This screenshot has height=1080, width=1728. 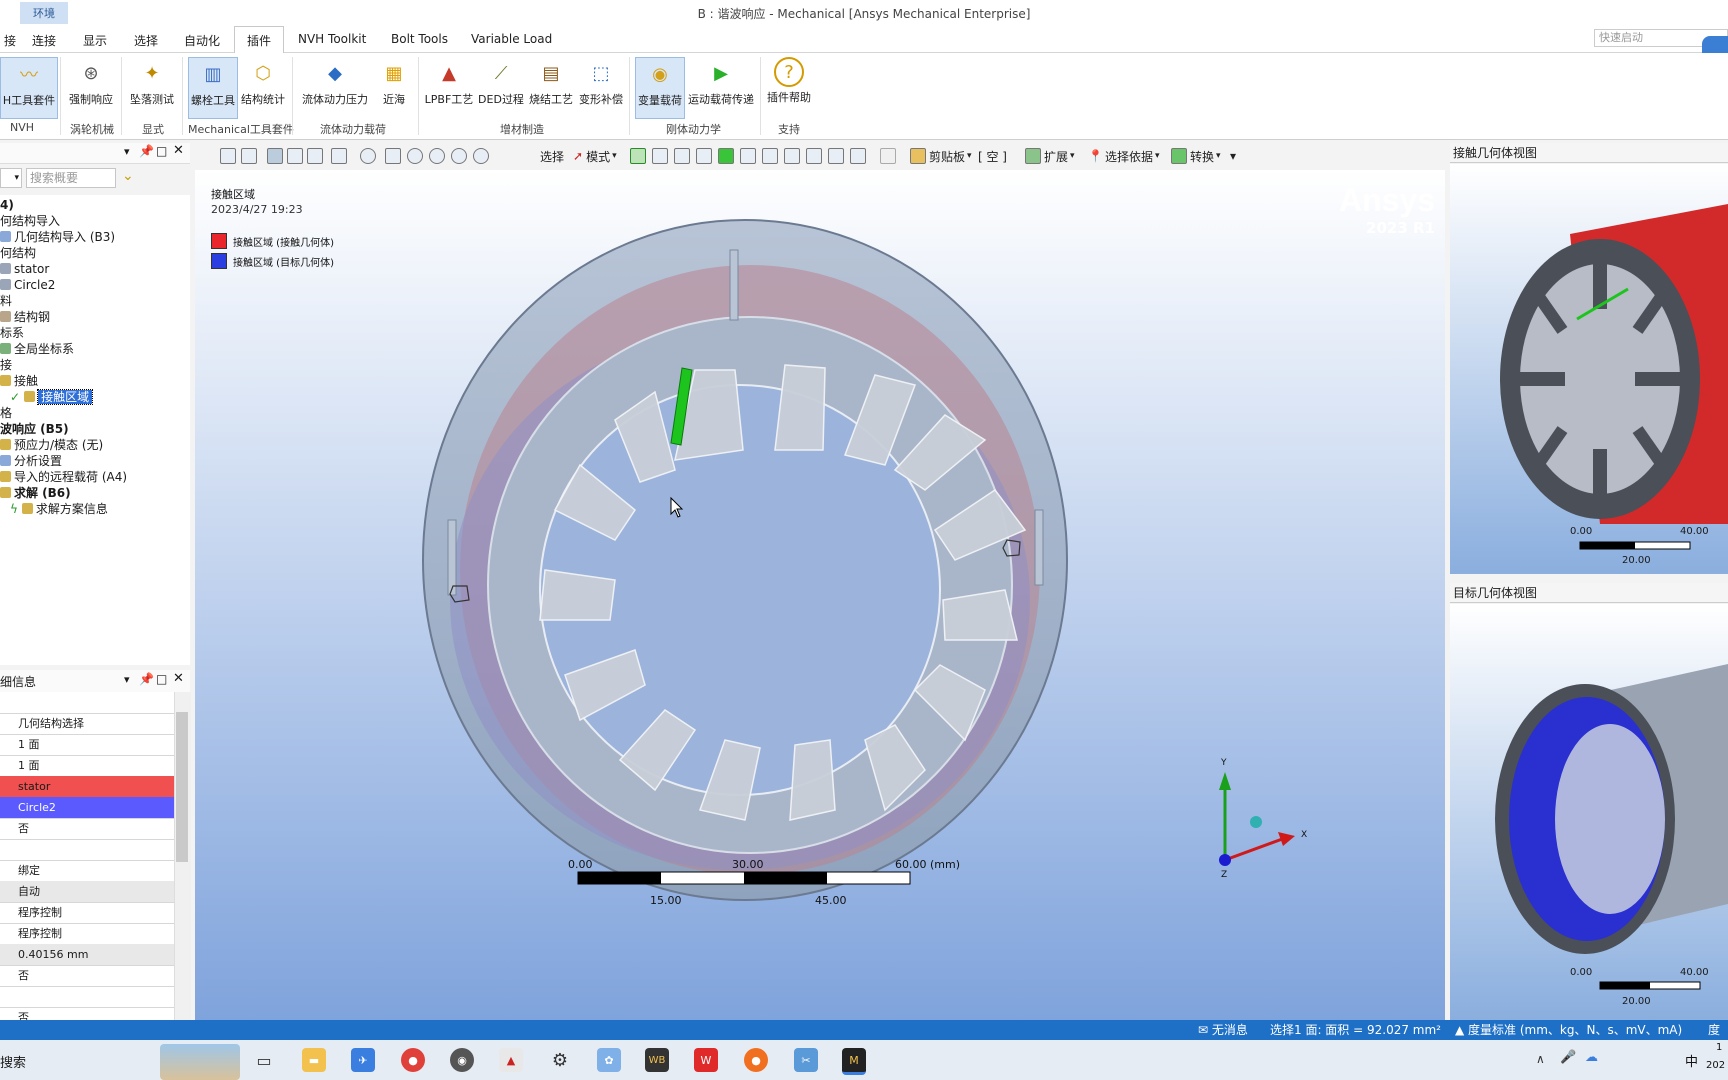 I want to click on ded-process-button: ⟋ DED过程, so click(x=501, y=82).